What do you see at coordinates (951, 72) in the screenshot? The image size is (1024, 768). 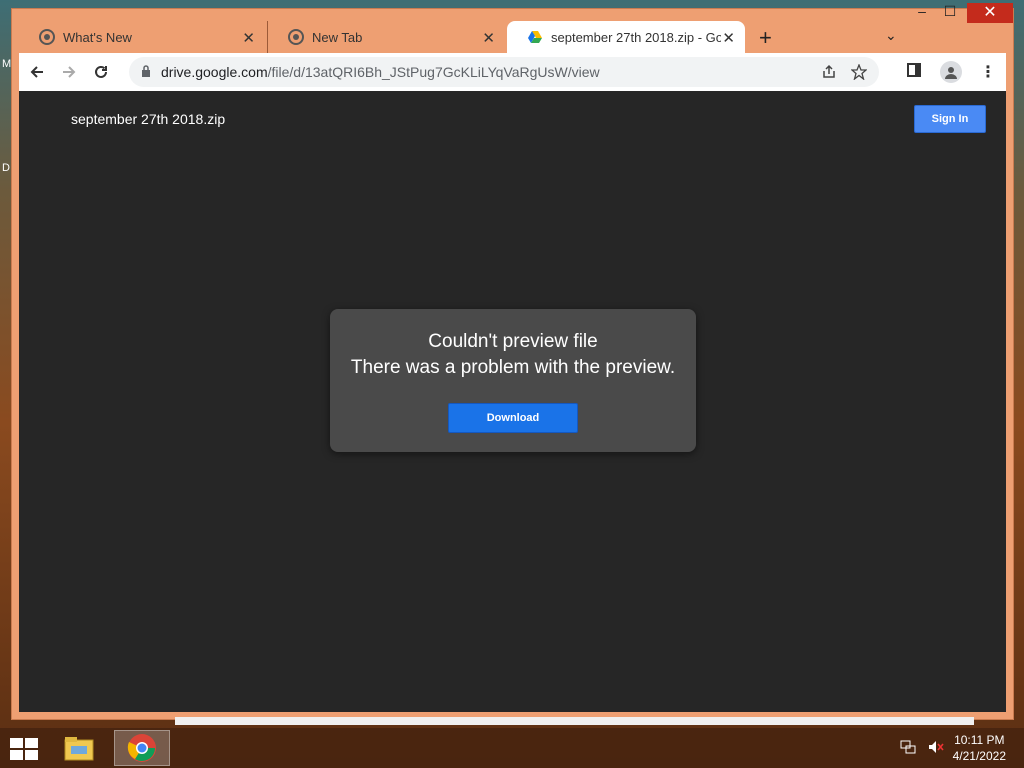 I see `profile-avatar-icon` at bounding box center [951, 72].